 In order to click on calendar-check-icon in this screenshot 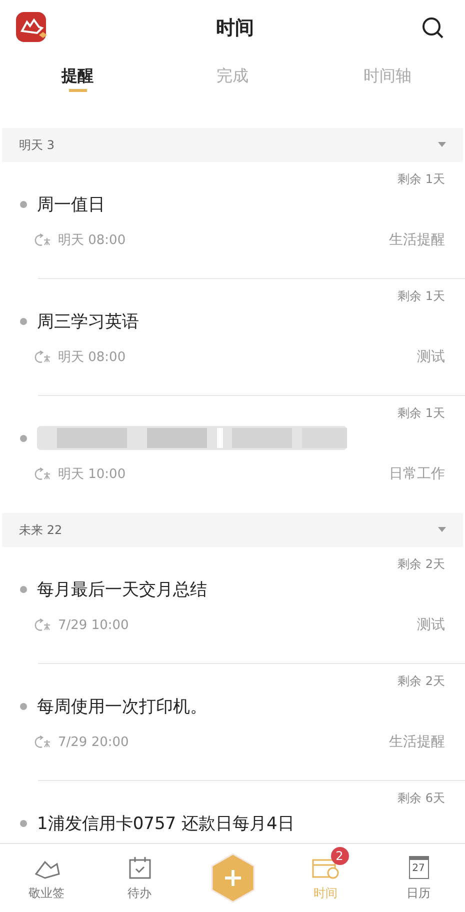, I will do `click(140, 868)`.